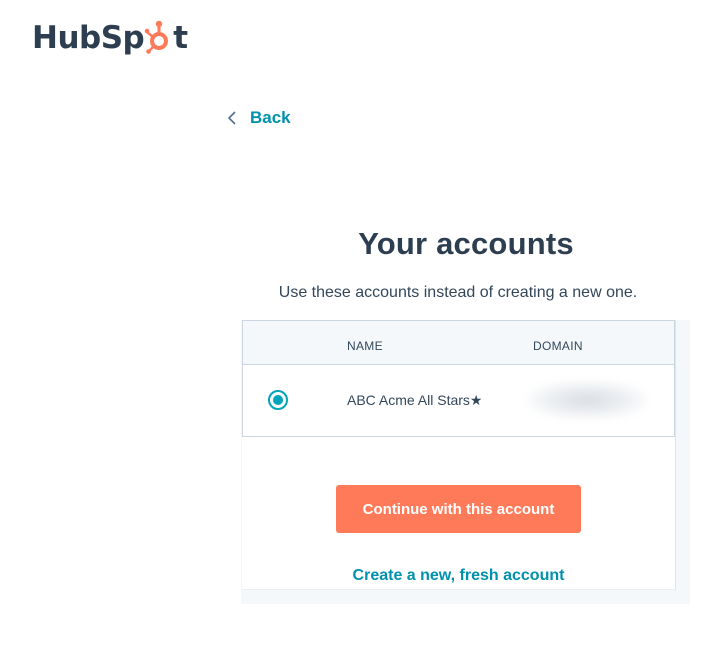 The height and width of the screenshot is (657, 723). What do you see at coordinates (231, 118) in the screenshot?
I see `chevron-left-icon` at bounding box center [231, 118].